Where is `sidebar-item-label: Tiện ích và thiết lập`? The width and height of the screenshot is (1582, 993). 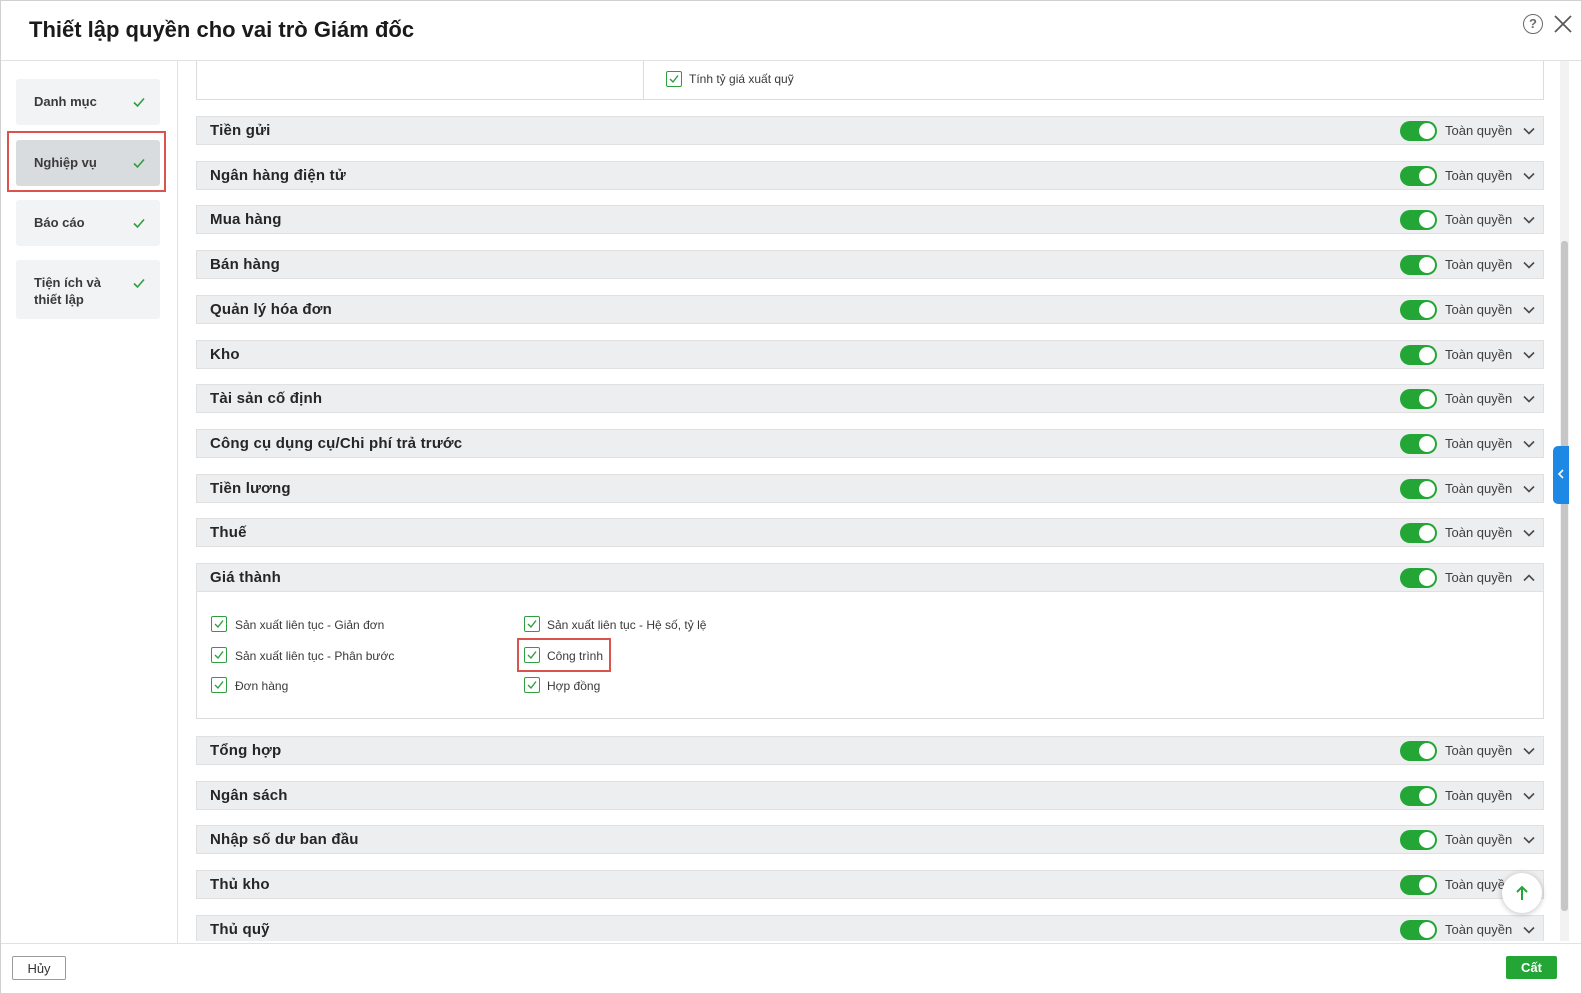
sidebar-item-label: Tiện ích và thiết lập is located at coordinates (67, 291).